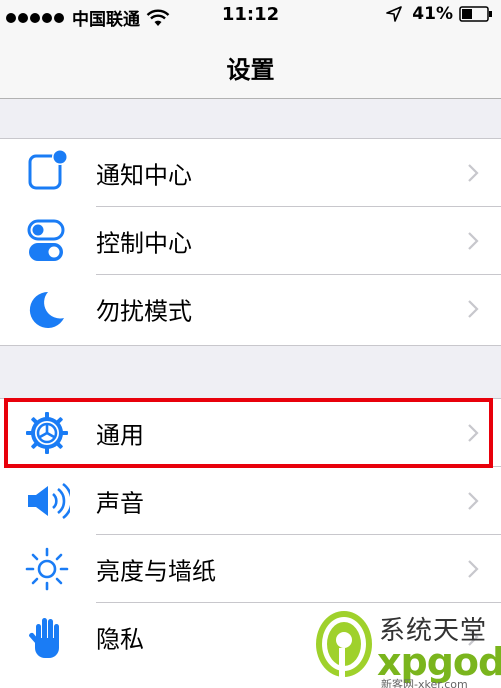  What do you see at coordinates (43, 638) in the screenshot?
I see `hand-icon` at bounding box center [43, 638].